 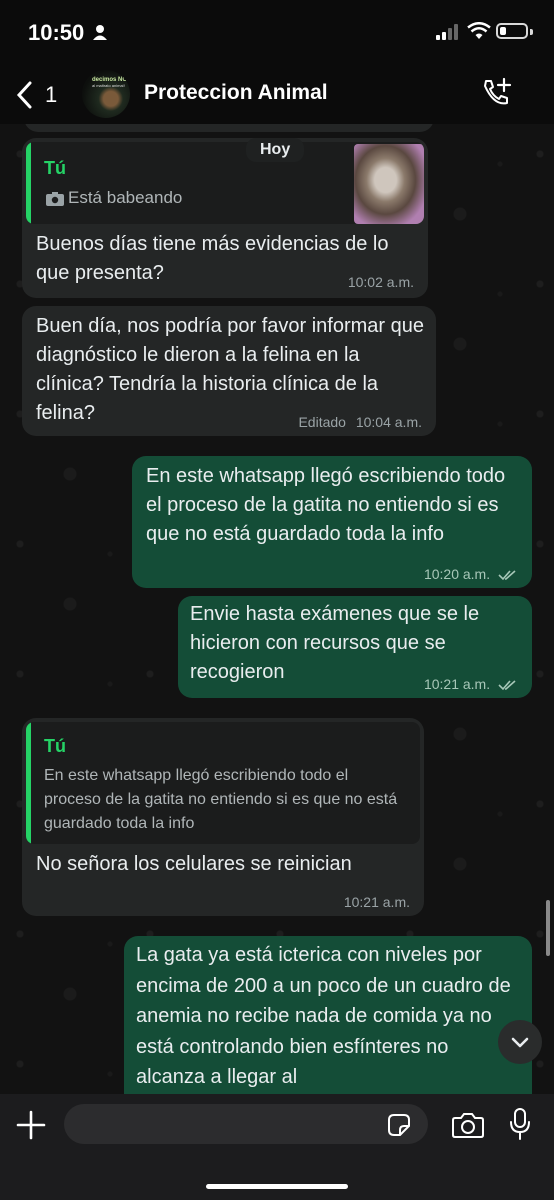 What do you see at coordinates (520, 1124) in the screenshot?
I see `microphone-icon` at bounding box center [520, 1124].